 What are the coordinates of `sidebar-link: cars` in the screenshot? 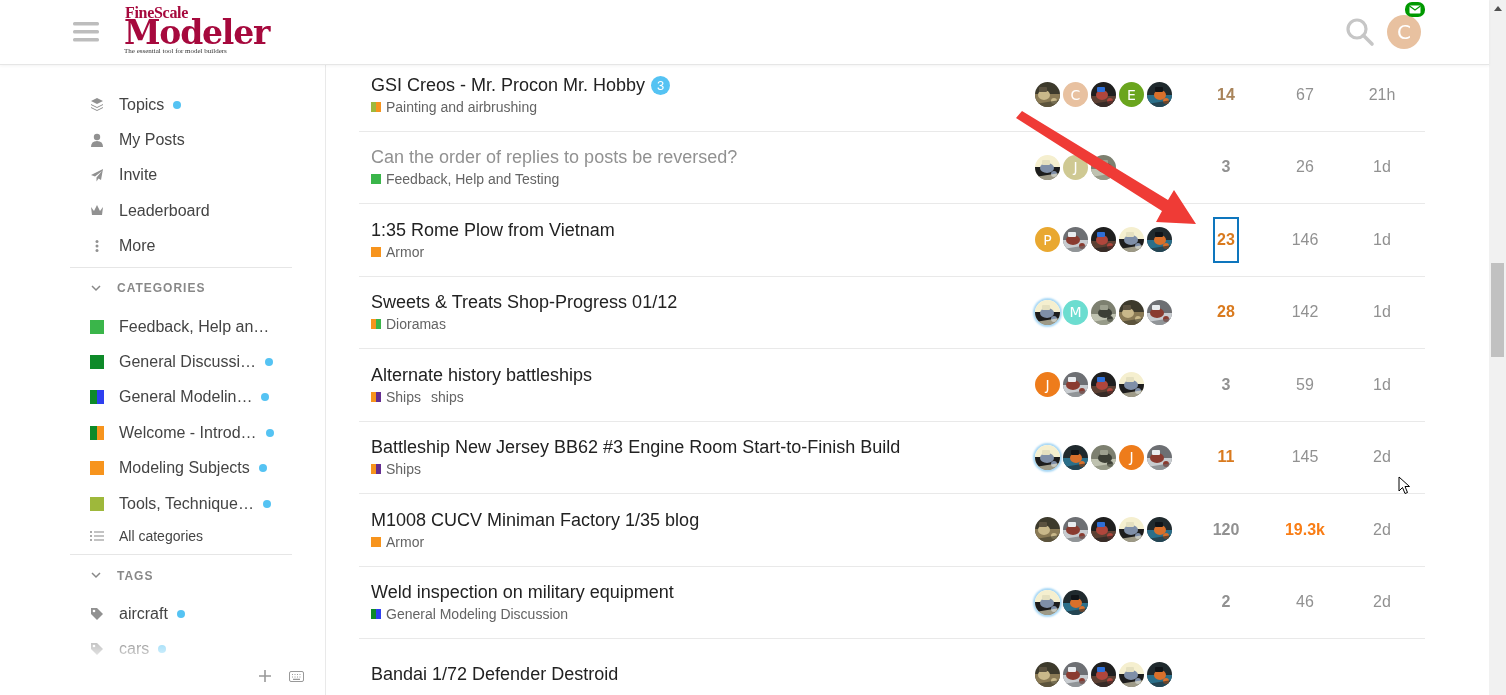 It's located at (181, 644).